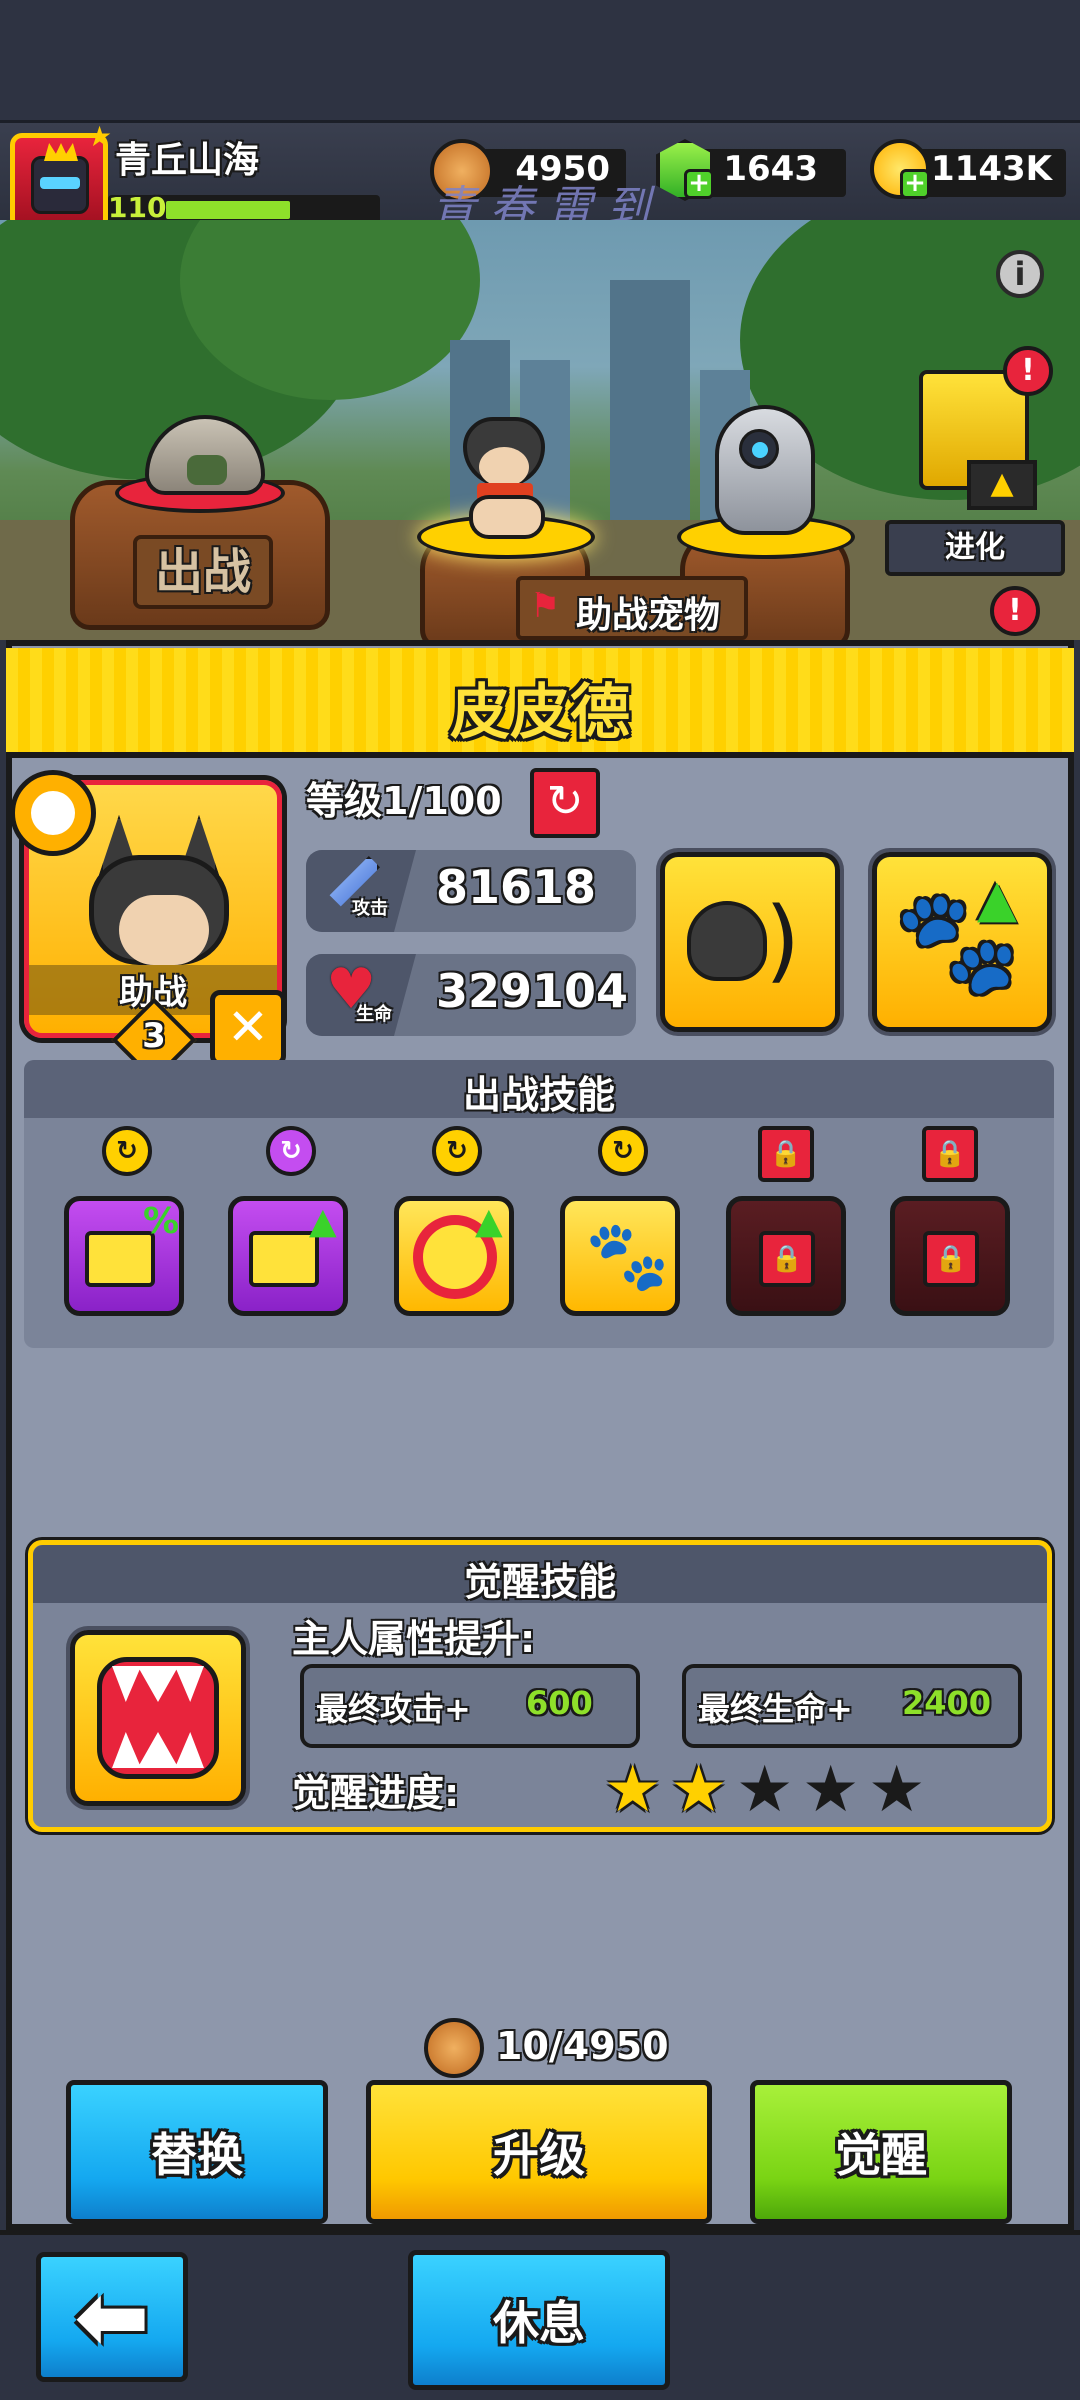 This screenshot has height=2400, width=1080. What do you see at coordinates (248, 1028) in the screenshot?
I see `swap-pet-icon: ✕` at bounding box center [248, 1028].